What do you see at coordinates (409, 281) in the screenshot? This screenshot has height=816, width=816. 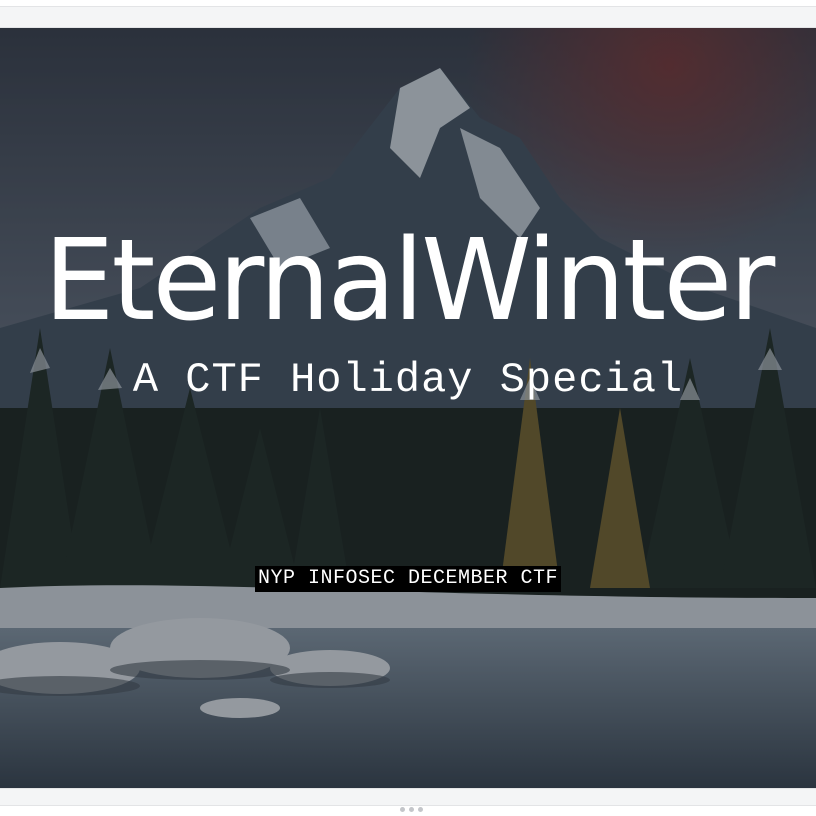 I see `slide-title: EternalWinter` at bounding box center [409, 281].